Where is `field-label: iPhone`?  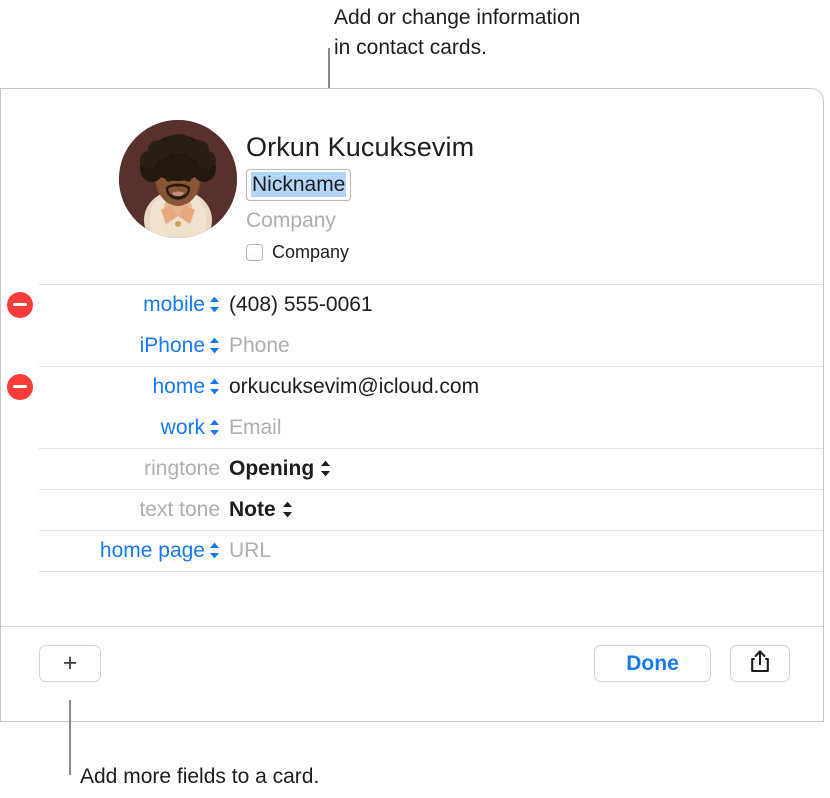 field-label: iPhone is located at coordinates (172, 345).